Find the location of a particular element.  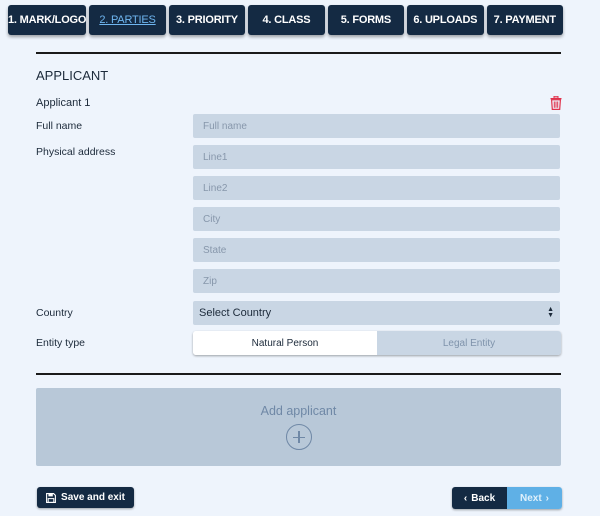

add-applicant-label: Add applicant is located at coordinates (298, 411).